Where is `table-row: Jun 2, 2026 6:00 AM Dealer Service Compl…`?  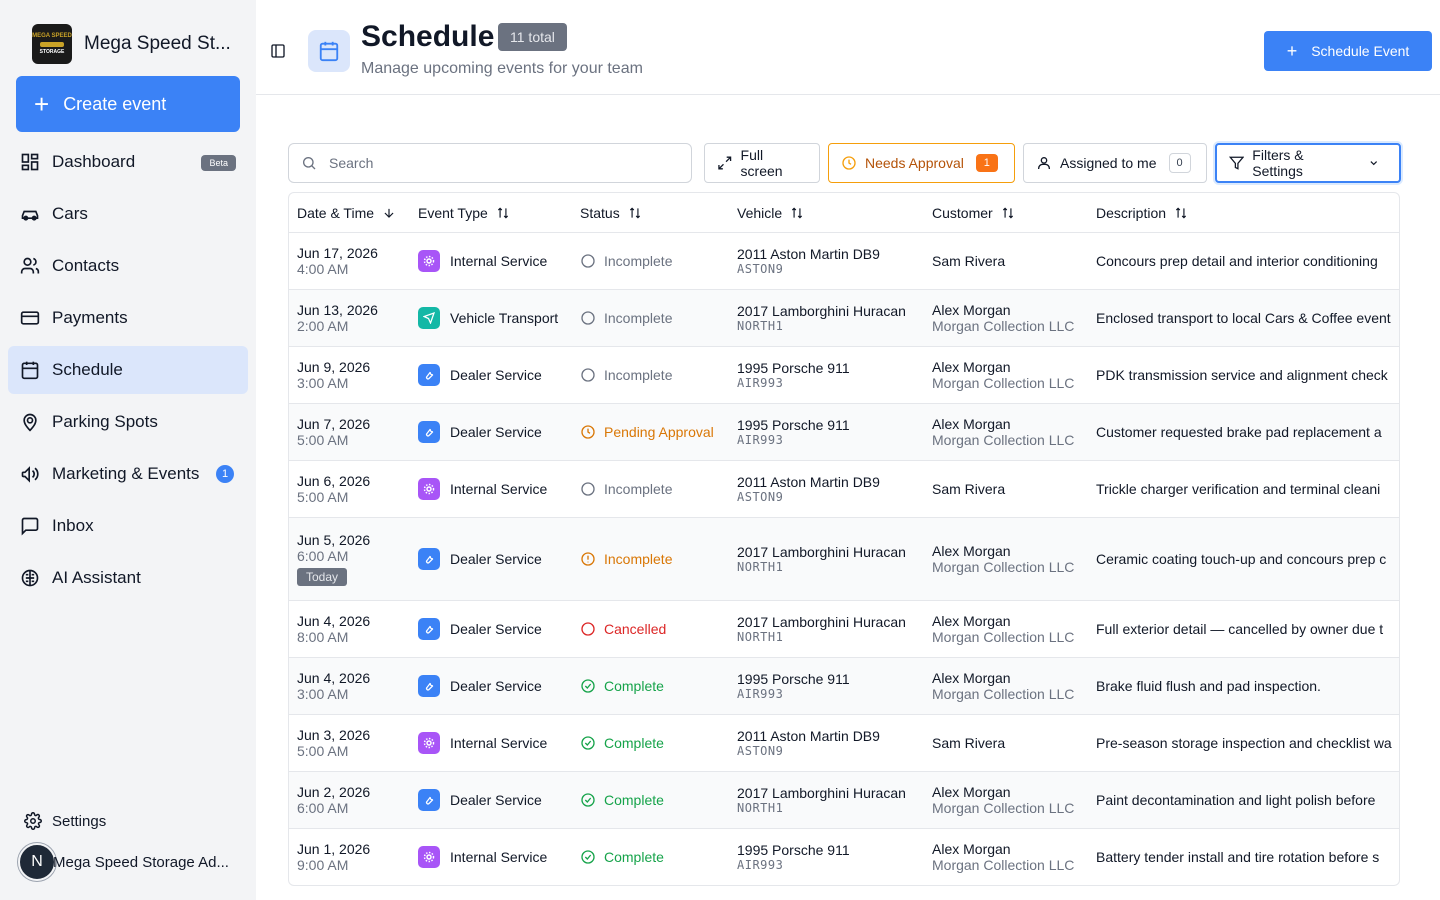
table-row: Jun 2, 2026 6:00 AM Dealer Service Compl… is located at coordinates (844, 800).